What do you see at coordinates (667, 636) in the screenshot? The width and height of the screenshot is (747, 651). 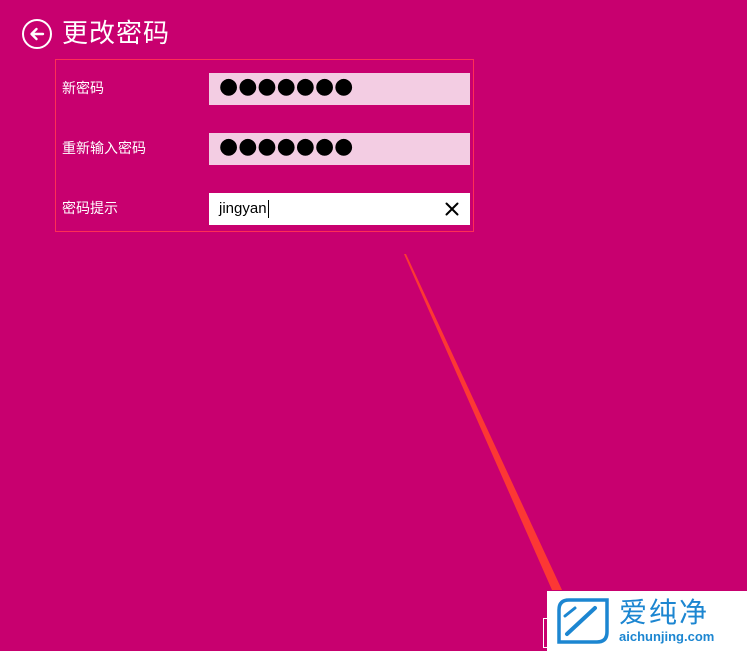 I see `watermark-url: aichunjing.com` at bounding box center [667, 636].